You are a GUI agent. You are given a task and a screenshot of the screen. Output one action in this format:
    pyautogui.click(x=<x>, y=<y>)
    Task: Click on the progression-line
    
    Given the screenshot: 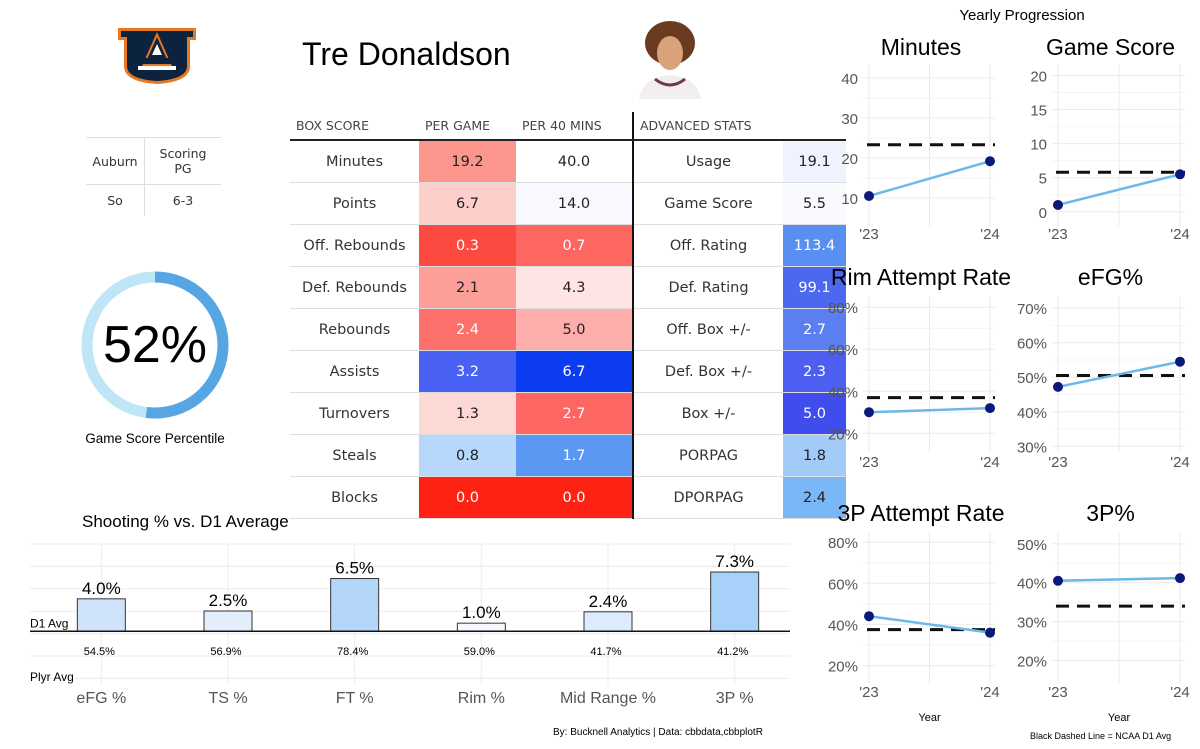 What is the action you would take?
    pyautogui.click(x=1119, y=579)
    